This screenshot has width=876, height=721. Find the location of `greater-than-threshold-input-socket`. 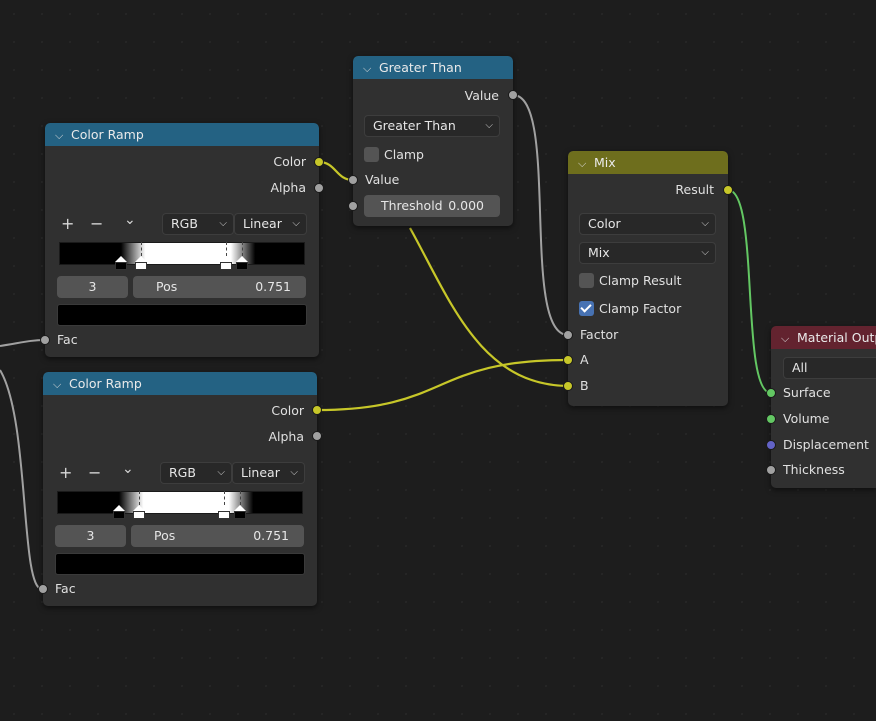

greater-than-threshold-input-socket is located at coordinates (353, 206).